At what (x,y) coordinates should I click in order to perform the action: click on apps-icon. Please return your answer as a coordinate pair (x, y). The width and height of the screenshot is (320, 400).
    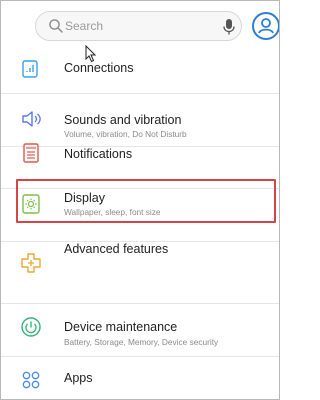
    Looking at the image, I should click on (31, 380).